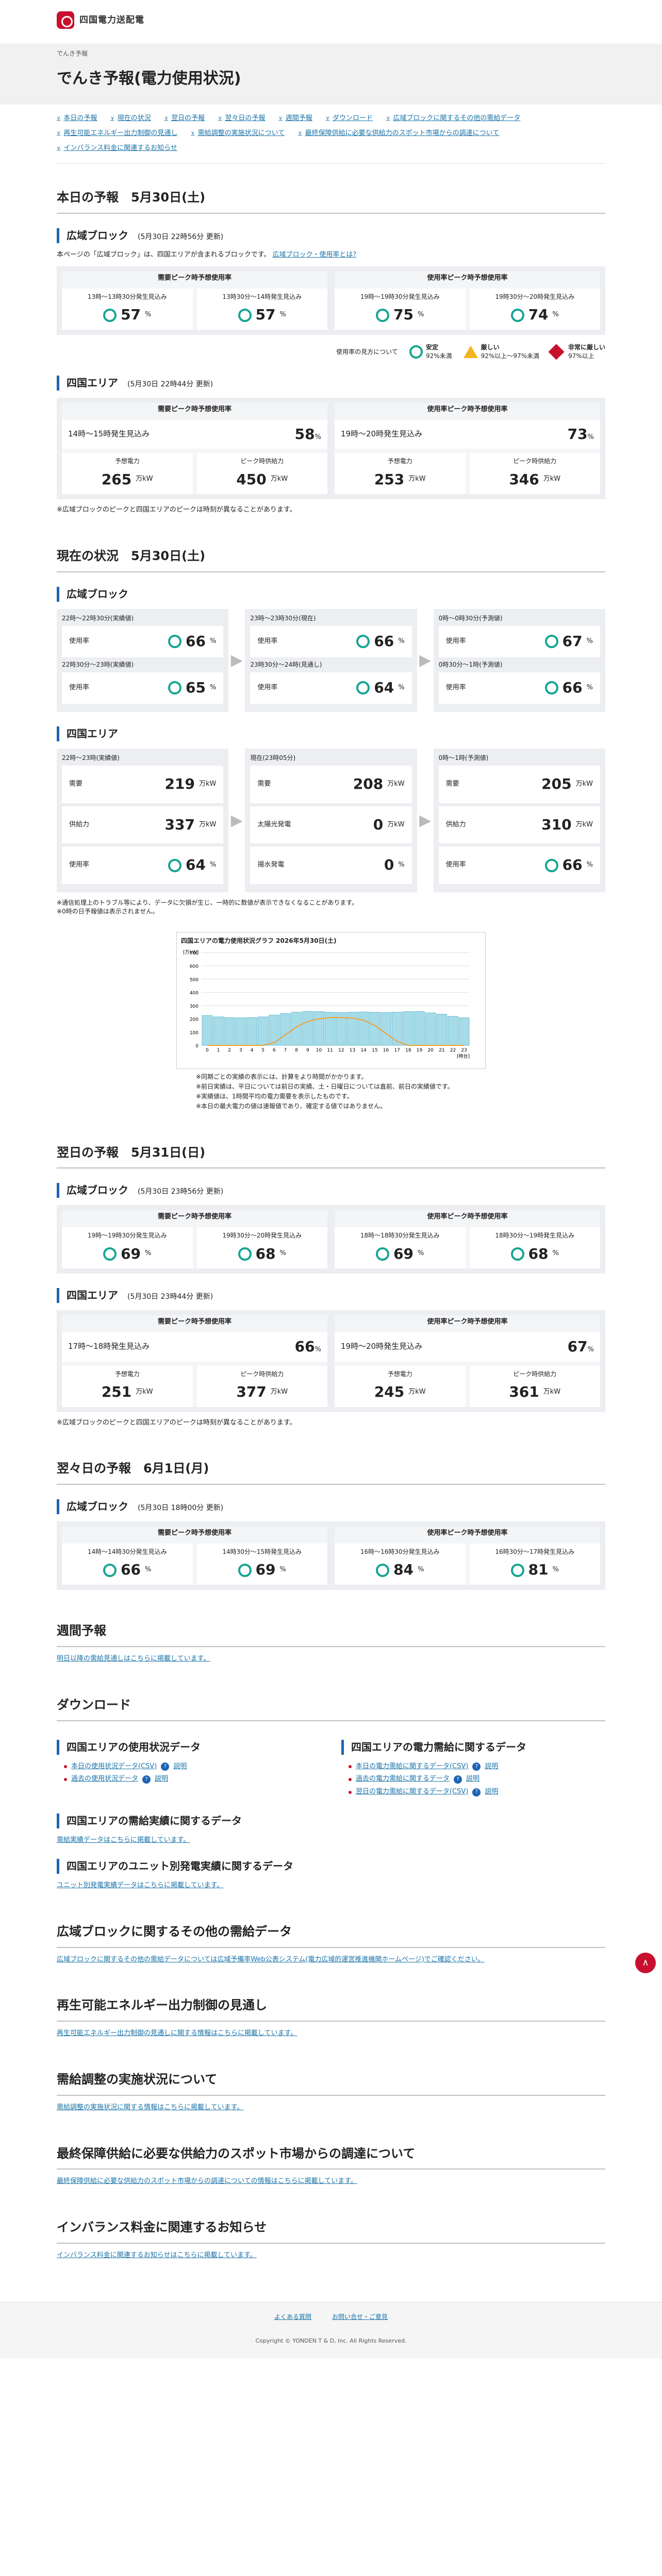  Describe the element at coordinates (368, 784) in the screenshot. I see `area-cell-number: 208` at that location.